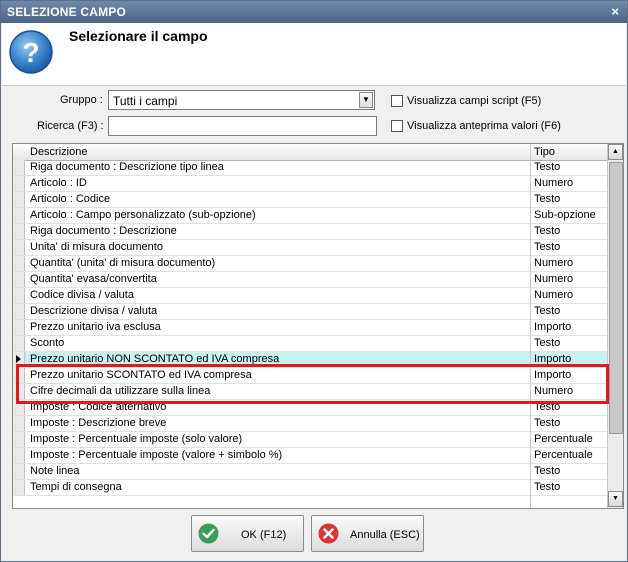 The width and height of the screenshot is (628, 562). What do you see at coordinates (310, 184) in the screenshot?
I see `table-row: Articolo : ID Numero` at bounding box center [310, 184].